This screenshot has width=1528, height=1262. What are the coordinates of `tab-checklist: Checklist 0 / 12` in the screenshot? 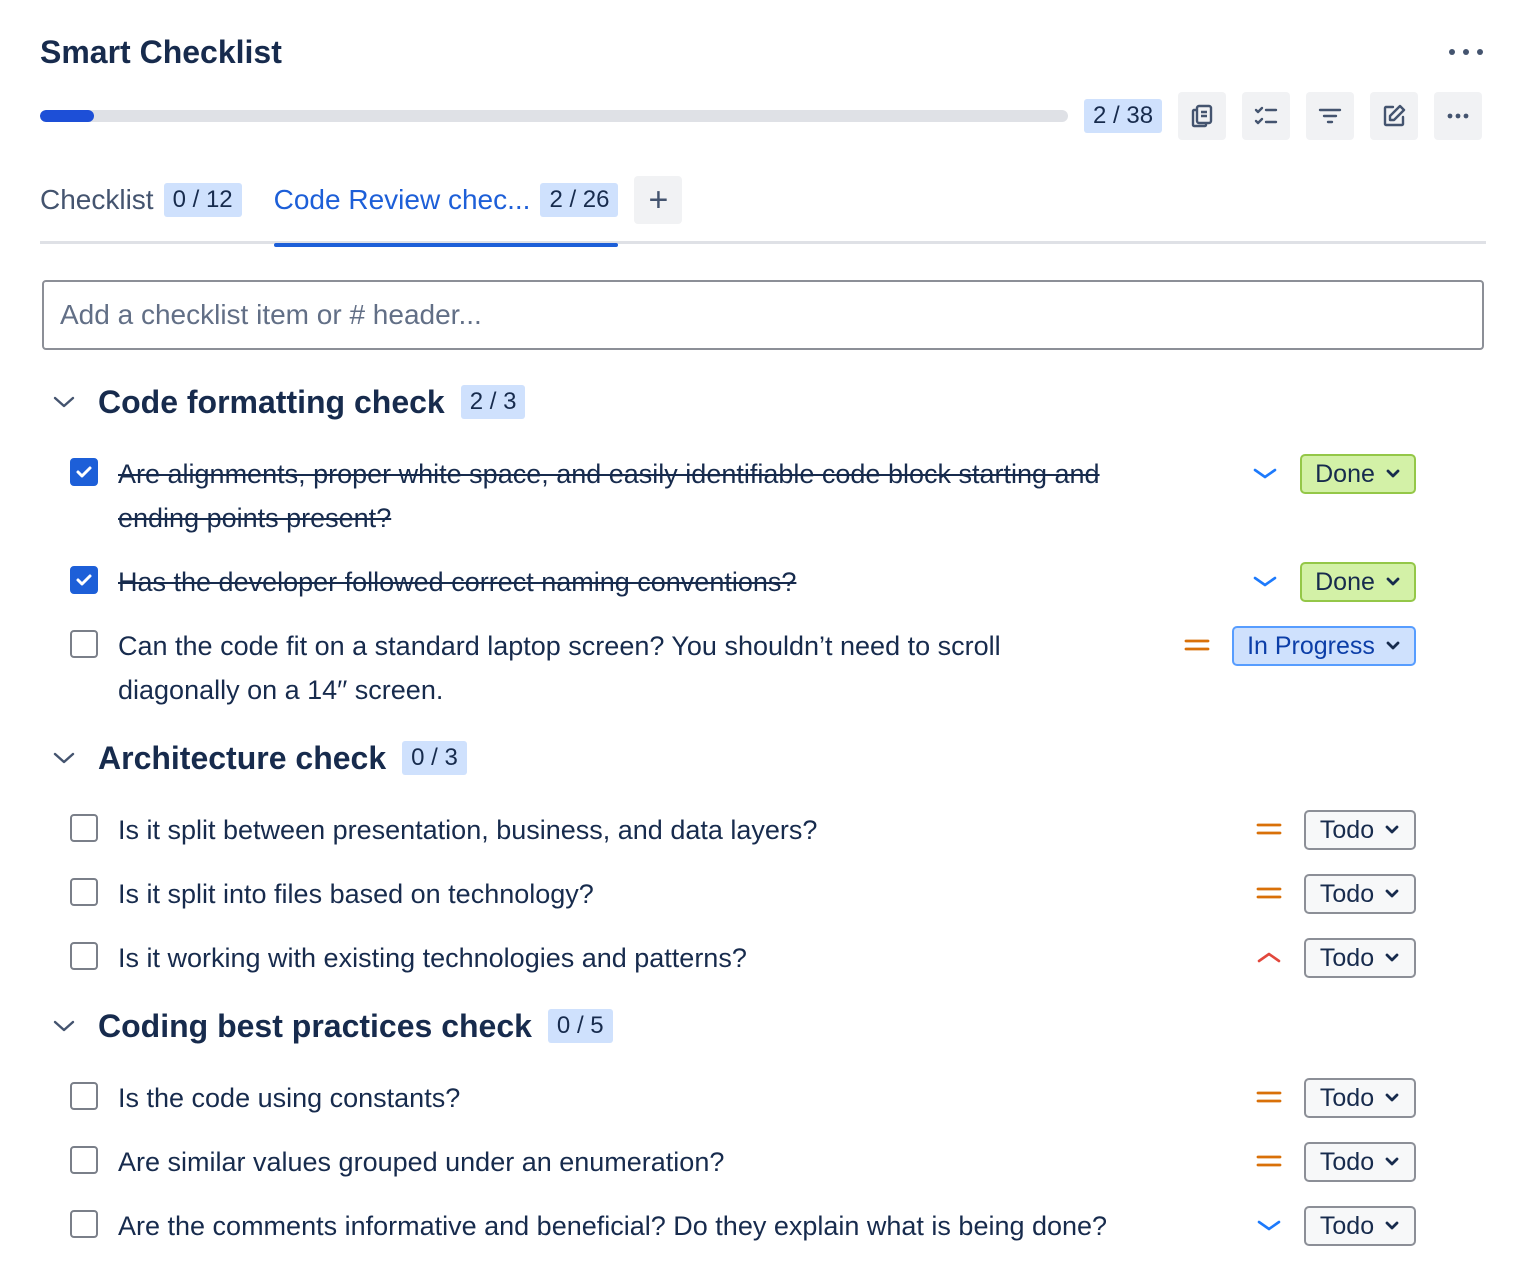 It's located at (141, 200).